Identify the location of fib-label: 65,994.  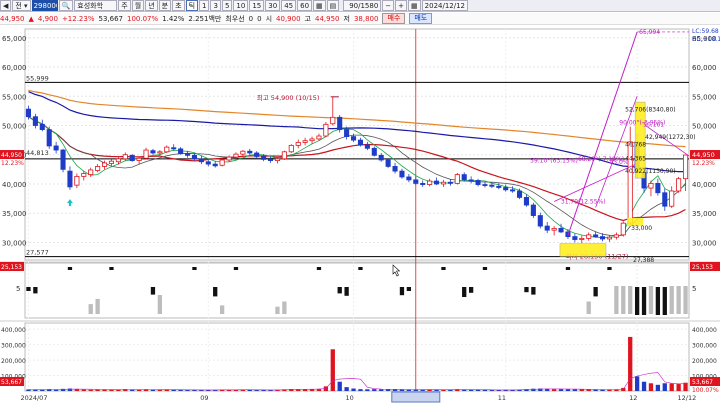
(649, 32).